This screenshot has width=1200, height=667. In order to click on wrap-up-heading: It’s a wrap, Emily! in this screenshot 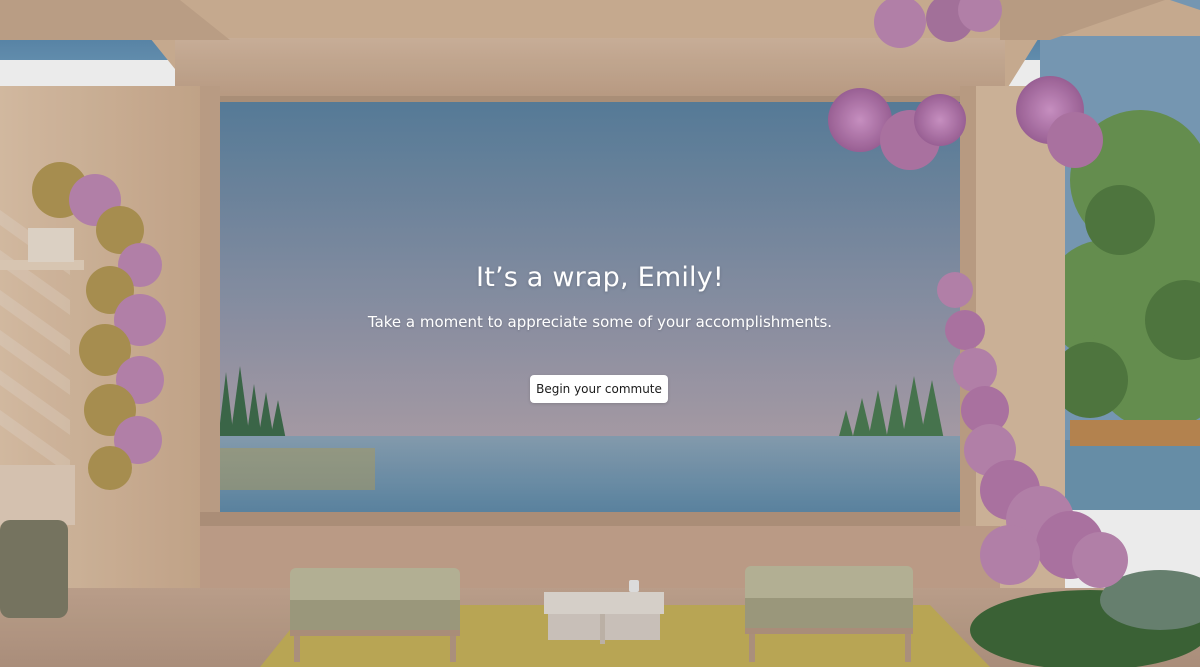, I will do `click(600, 277)`.